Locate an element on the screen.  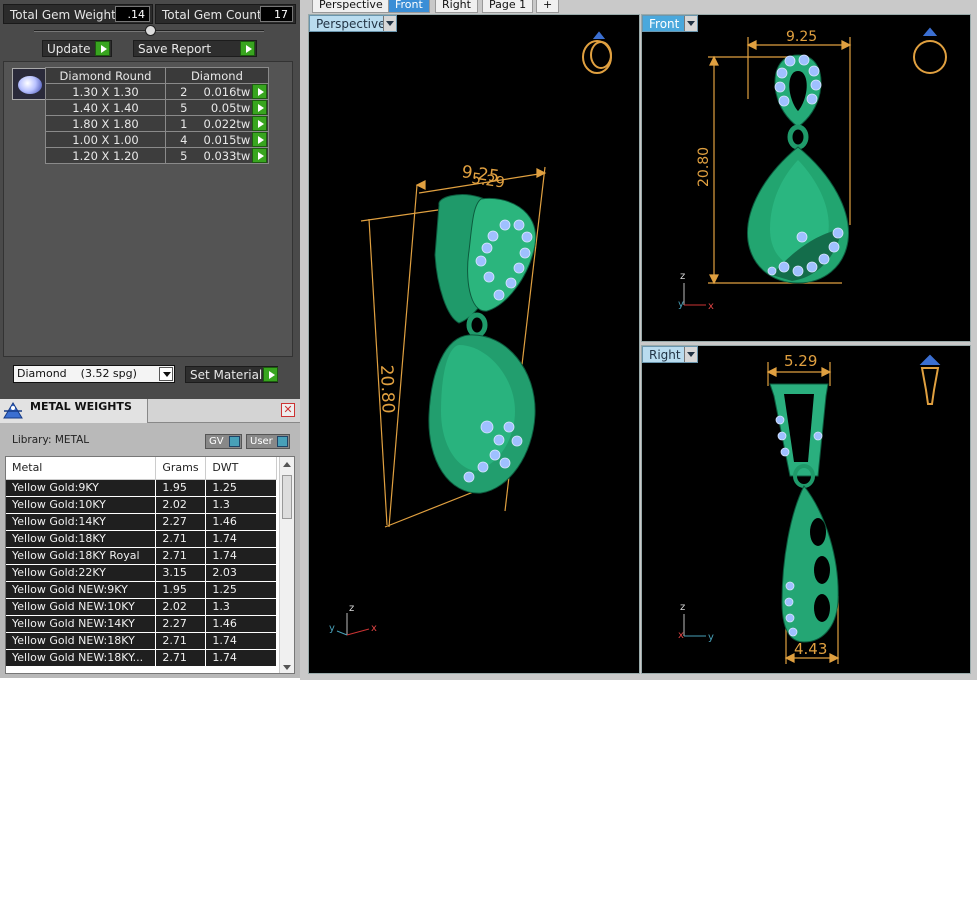
save-report-button-label: Save Report is located at coordinates (175, 49).